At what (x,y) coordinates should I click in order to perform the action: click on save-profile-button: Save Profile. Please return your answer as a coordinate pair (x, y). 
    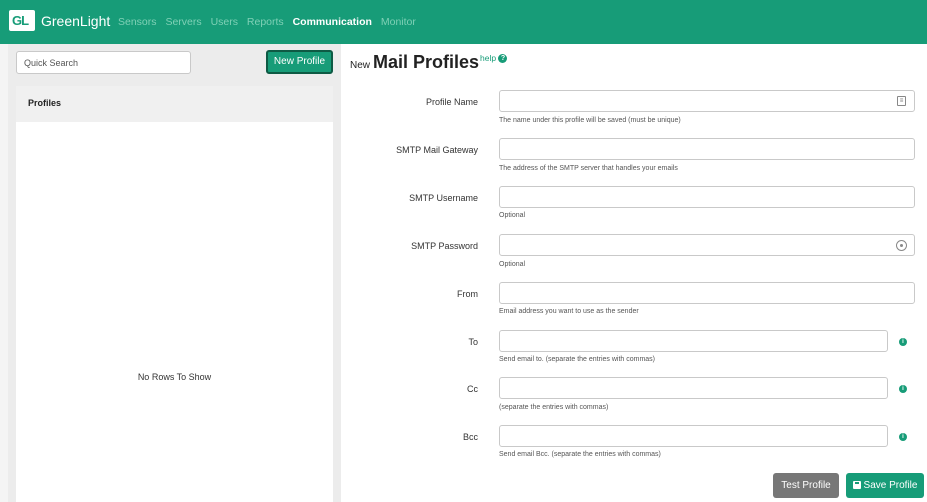
    Looking at the image, I should click on (885, 485).